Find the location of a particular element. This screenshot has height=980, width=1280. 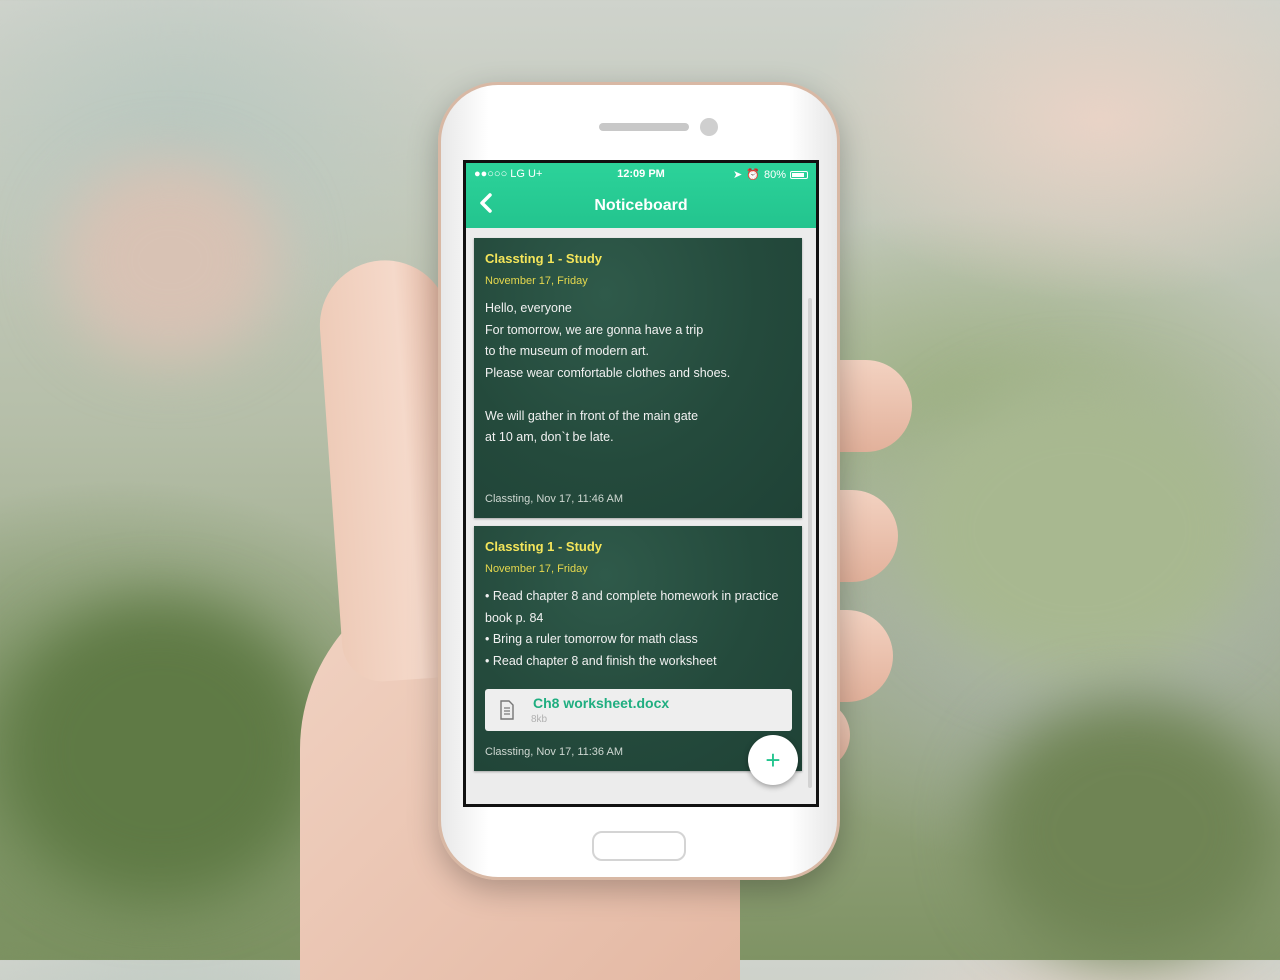

scrollbar is located at coordinates (810, 543).